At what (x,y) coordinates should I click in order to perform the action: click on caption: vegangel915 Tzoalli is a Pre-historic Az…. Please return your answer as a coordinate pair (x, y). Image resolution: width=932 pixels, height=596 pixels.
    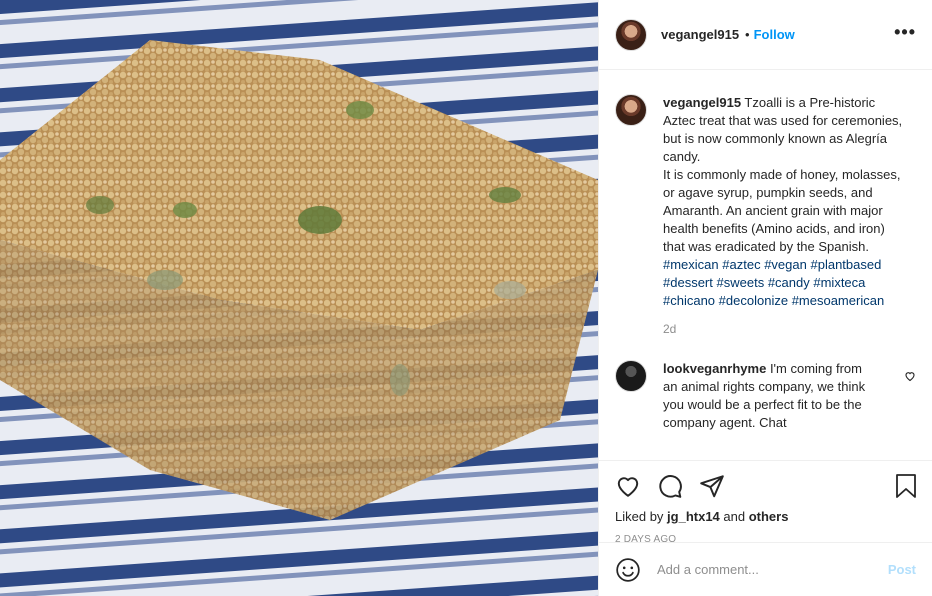
    Looking at the image, I should click on (765, 212).